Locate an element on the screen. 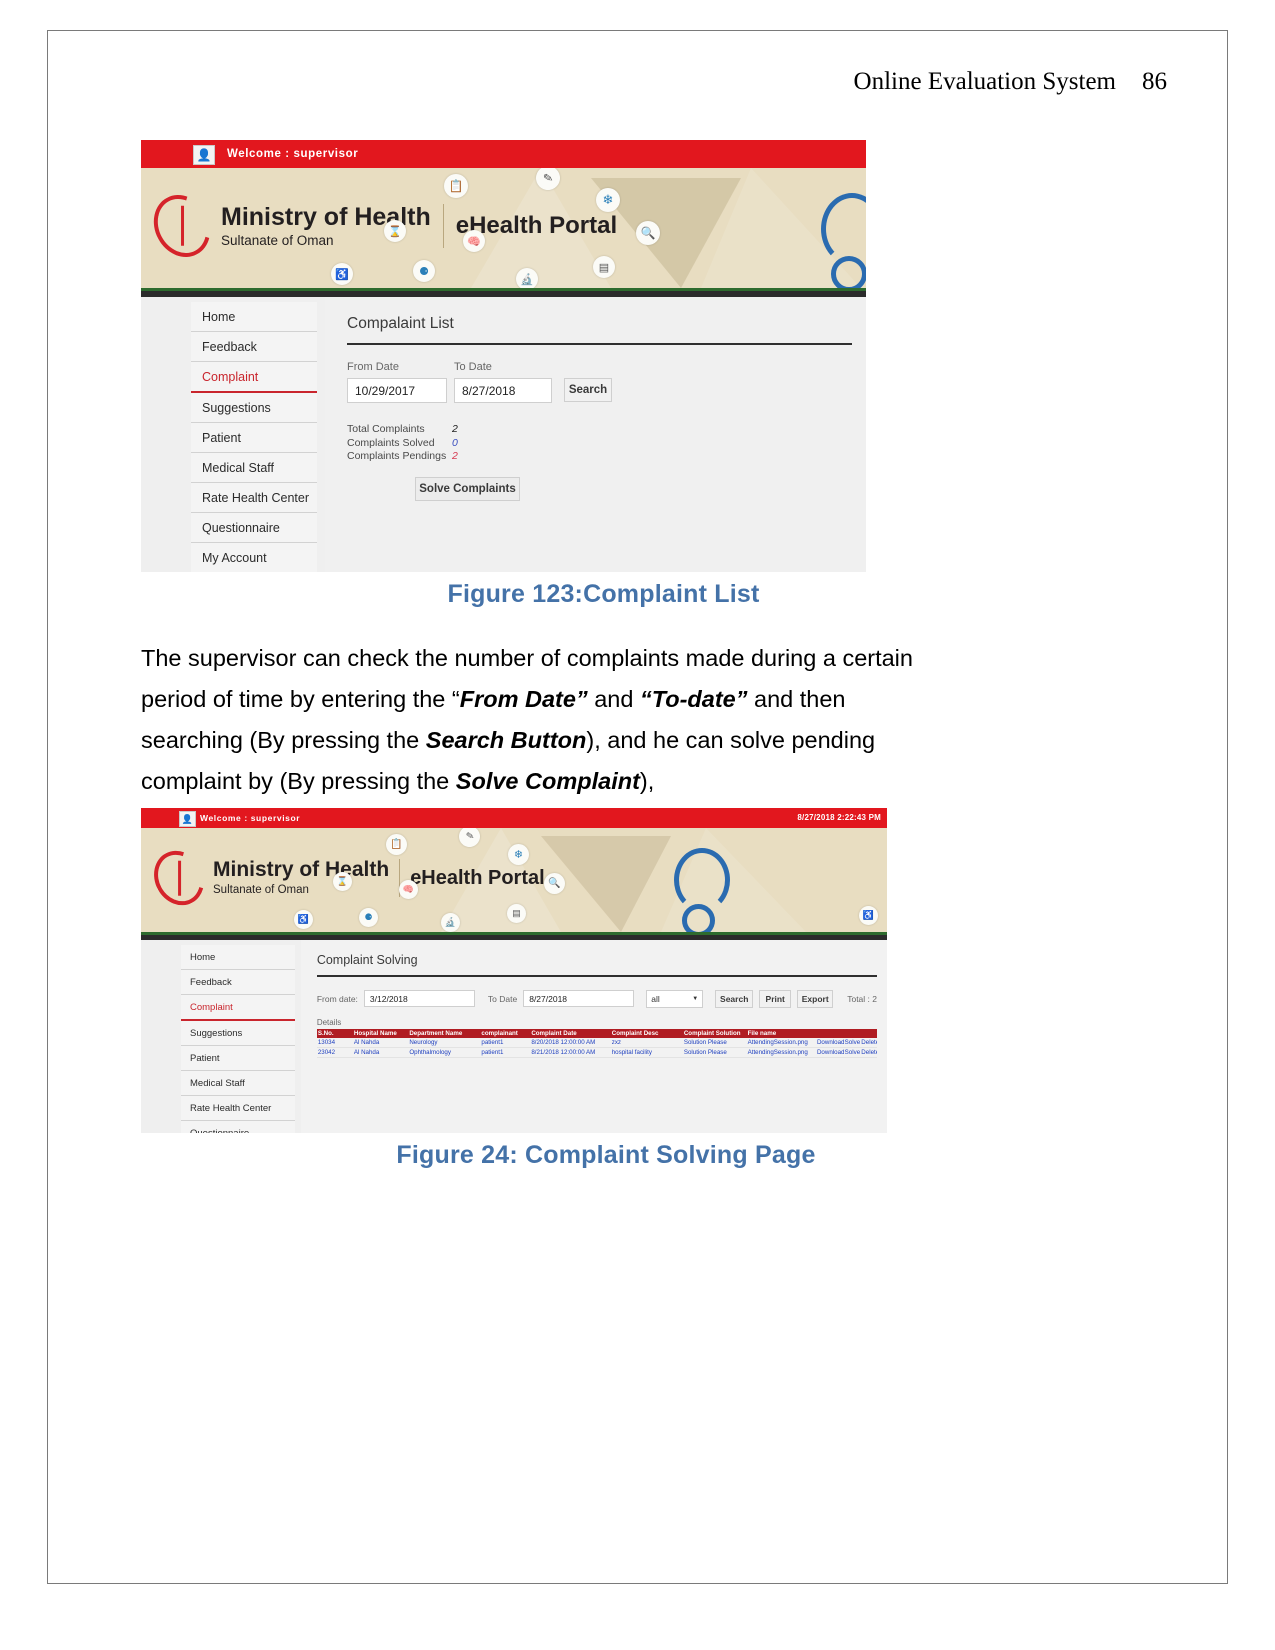  magnifier-icon: 🔍 is located at coordinates (554, 883).